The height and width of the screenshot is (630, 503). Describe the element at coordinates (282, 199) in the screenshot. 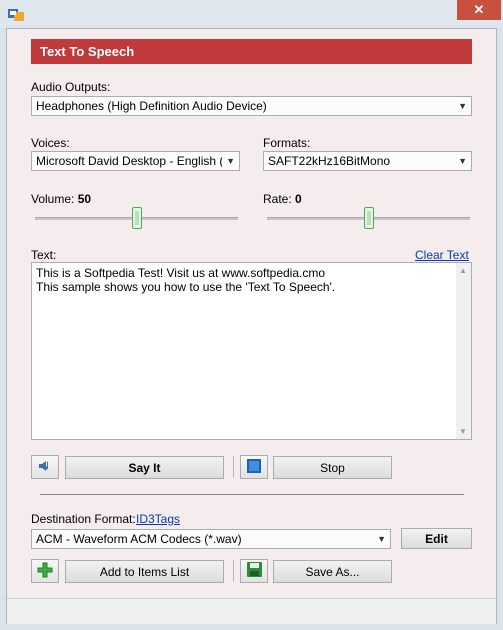

I see `rate-label: Rate: 0` at that location.